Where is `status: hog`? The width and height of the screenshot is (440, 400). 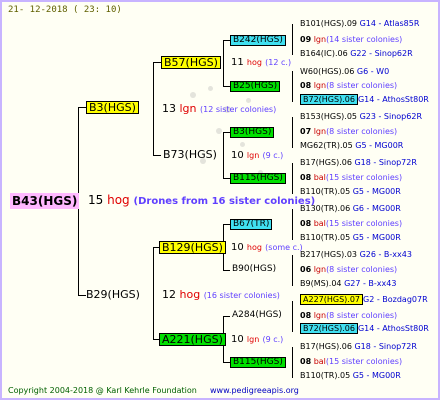 status: hog is located at coordinates (254, 247).